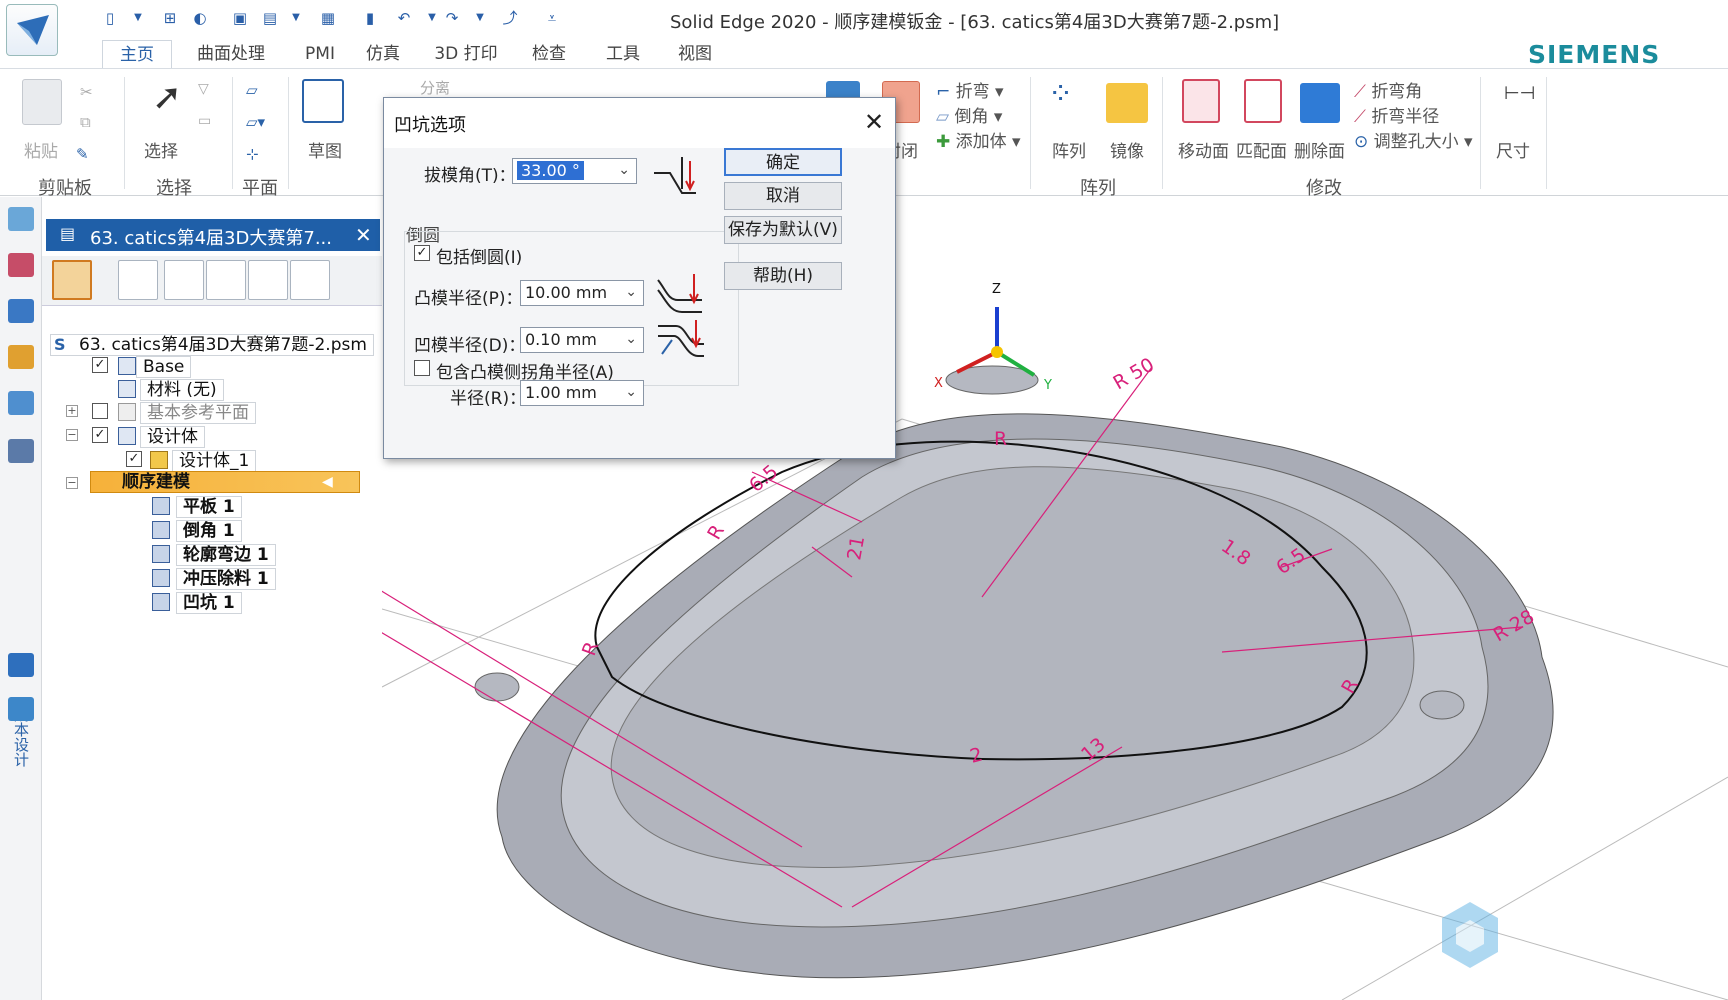  What do you see at coordinates (86, 92) in the screenshot?
I see `cut-icon: ✂` at bounding box center [86, 92].